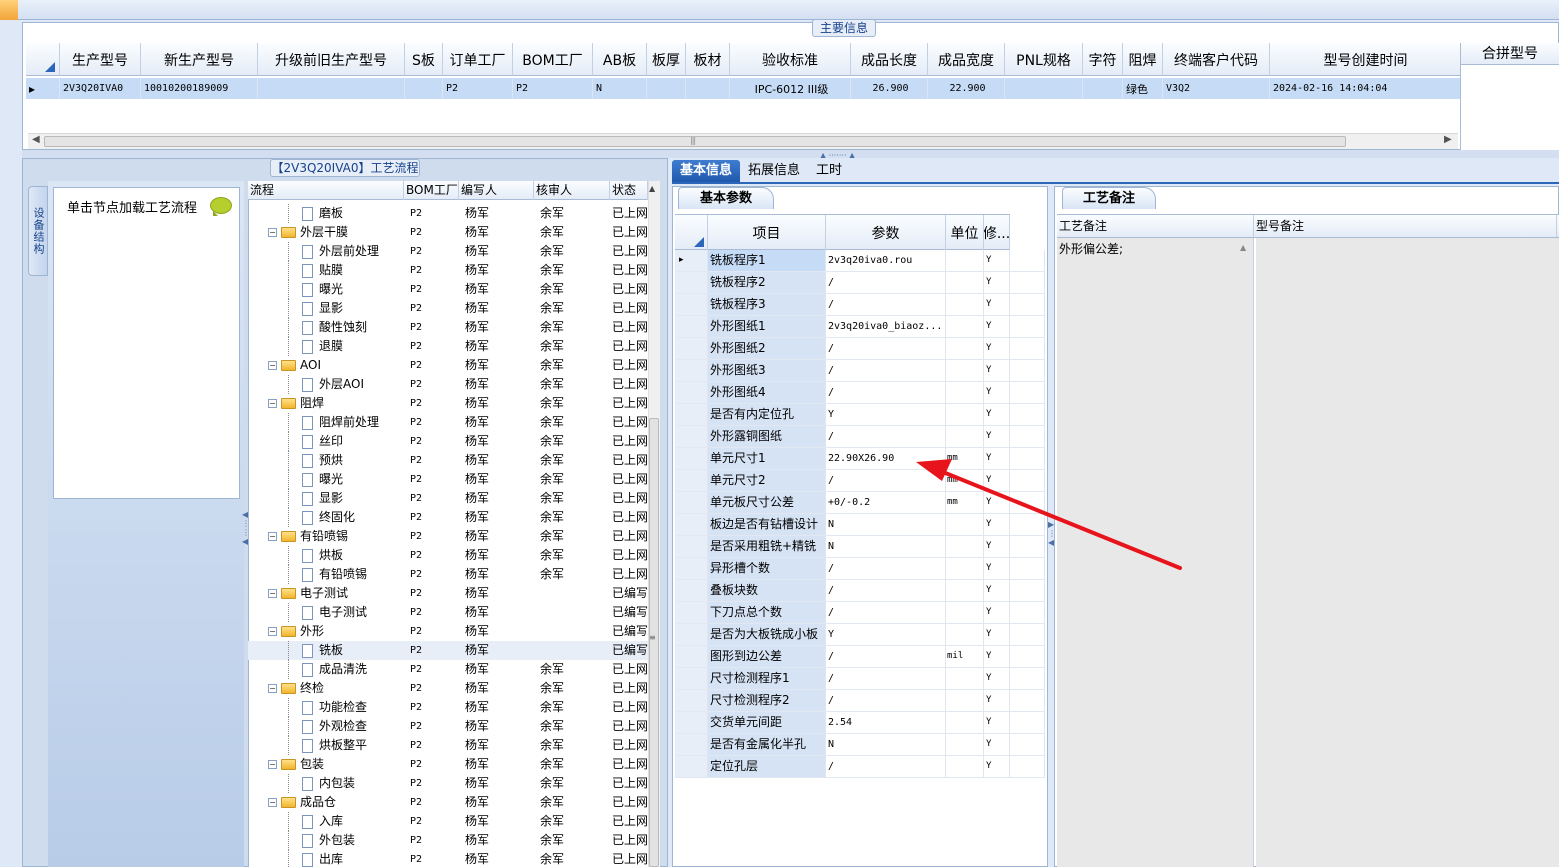 This screenshot has width=1559, height=867. What do you see at coordinates (886, 502) in the screenshot?
I see `param-value: +0/-0.2` at bounding box center [886, 502].